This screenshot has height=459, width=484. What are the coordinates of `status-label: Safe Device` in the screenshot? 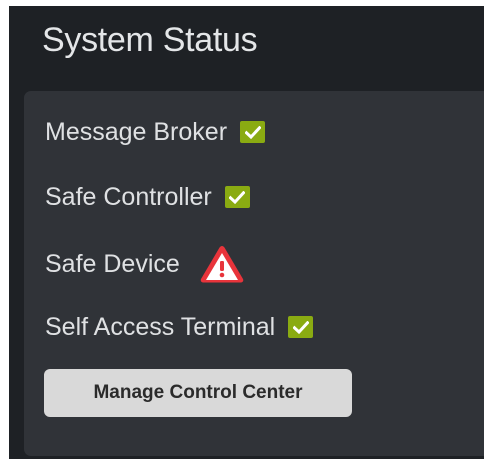 It's located at (112, 263).